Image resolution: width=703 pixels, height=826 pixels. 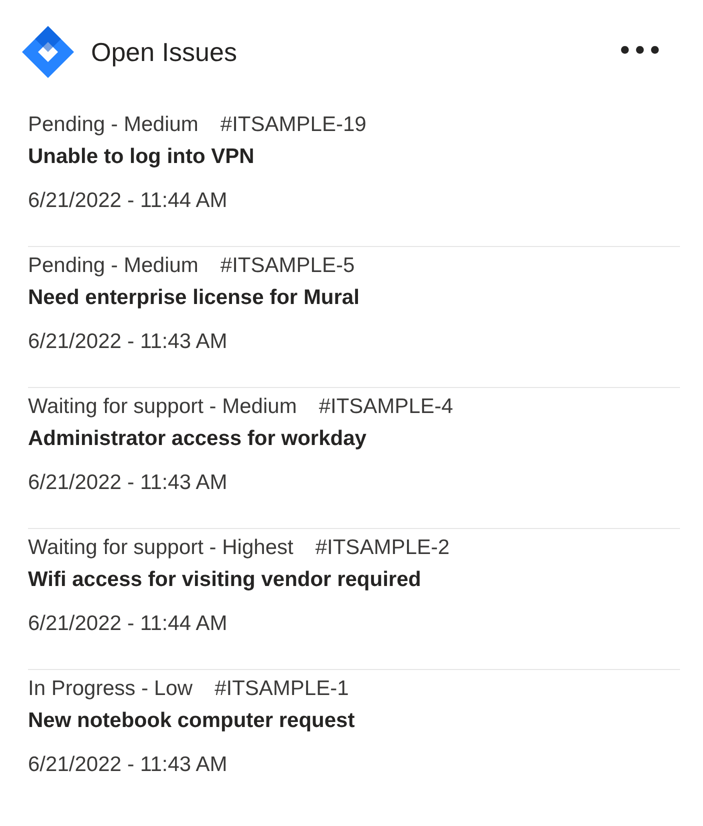 I want to click on issue-summary: Unable to log into VPN, so click(x=354, y=157).